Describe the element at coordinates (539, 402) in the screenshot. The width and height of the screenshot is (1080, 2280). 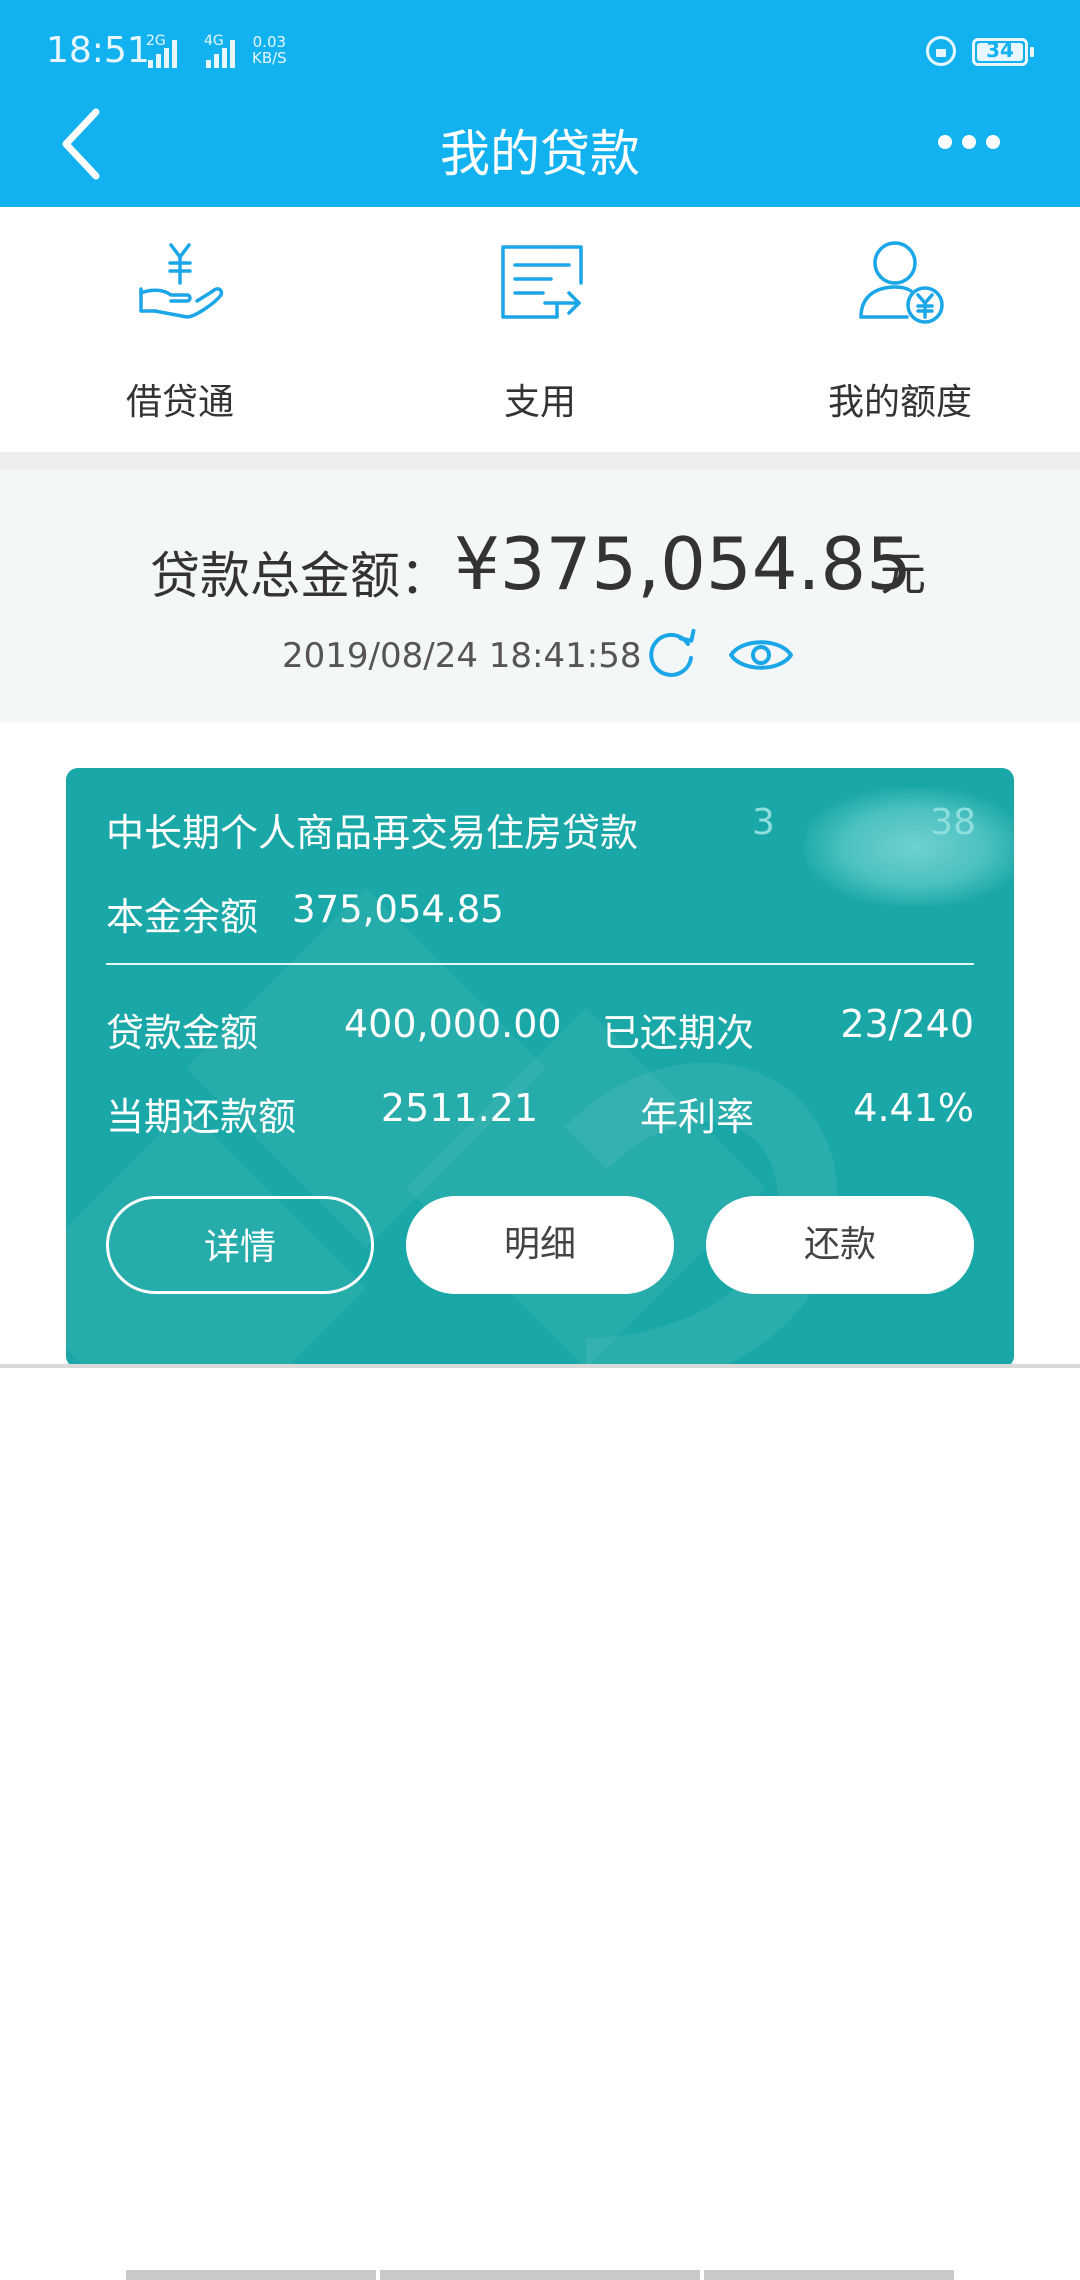
I see `quick-action-label: 支用` at that location.